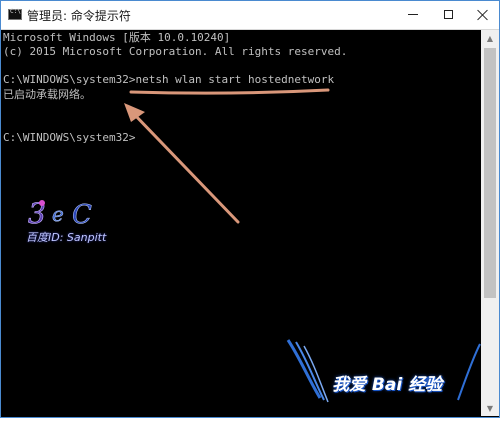 The height and width of the screenshot is (422, 500). I want to click on scroll-up-icon: ▲, so click(490, 38).